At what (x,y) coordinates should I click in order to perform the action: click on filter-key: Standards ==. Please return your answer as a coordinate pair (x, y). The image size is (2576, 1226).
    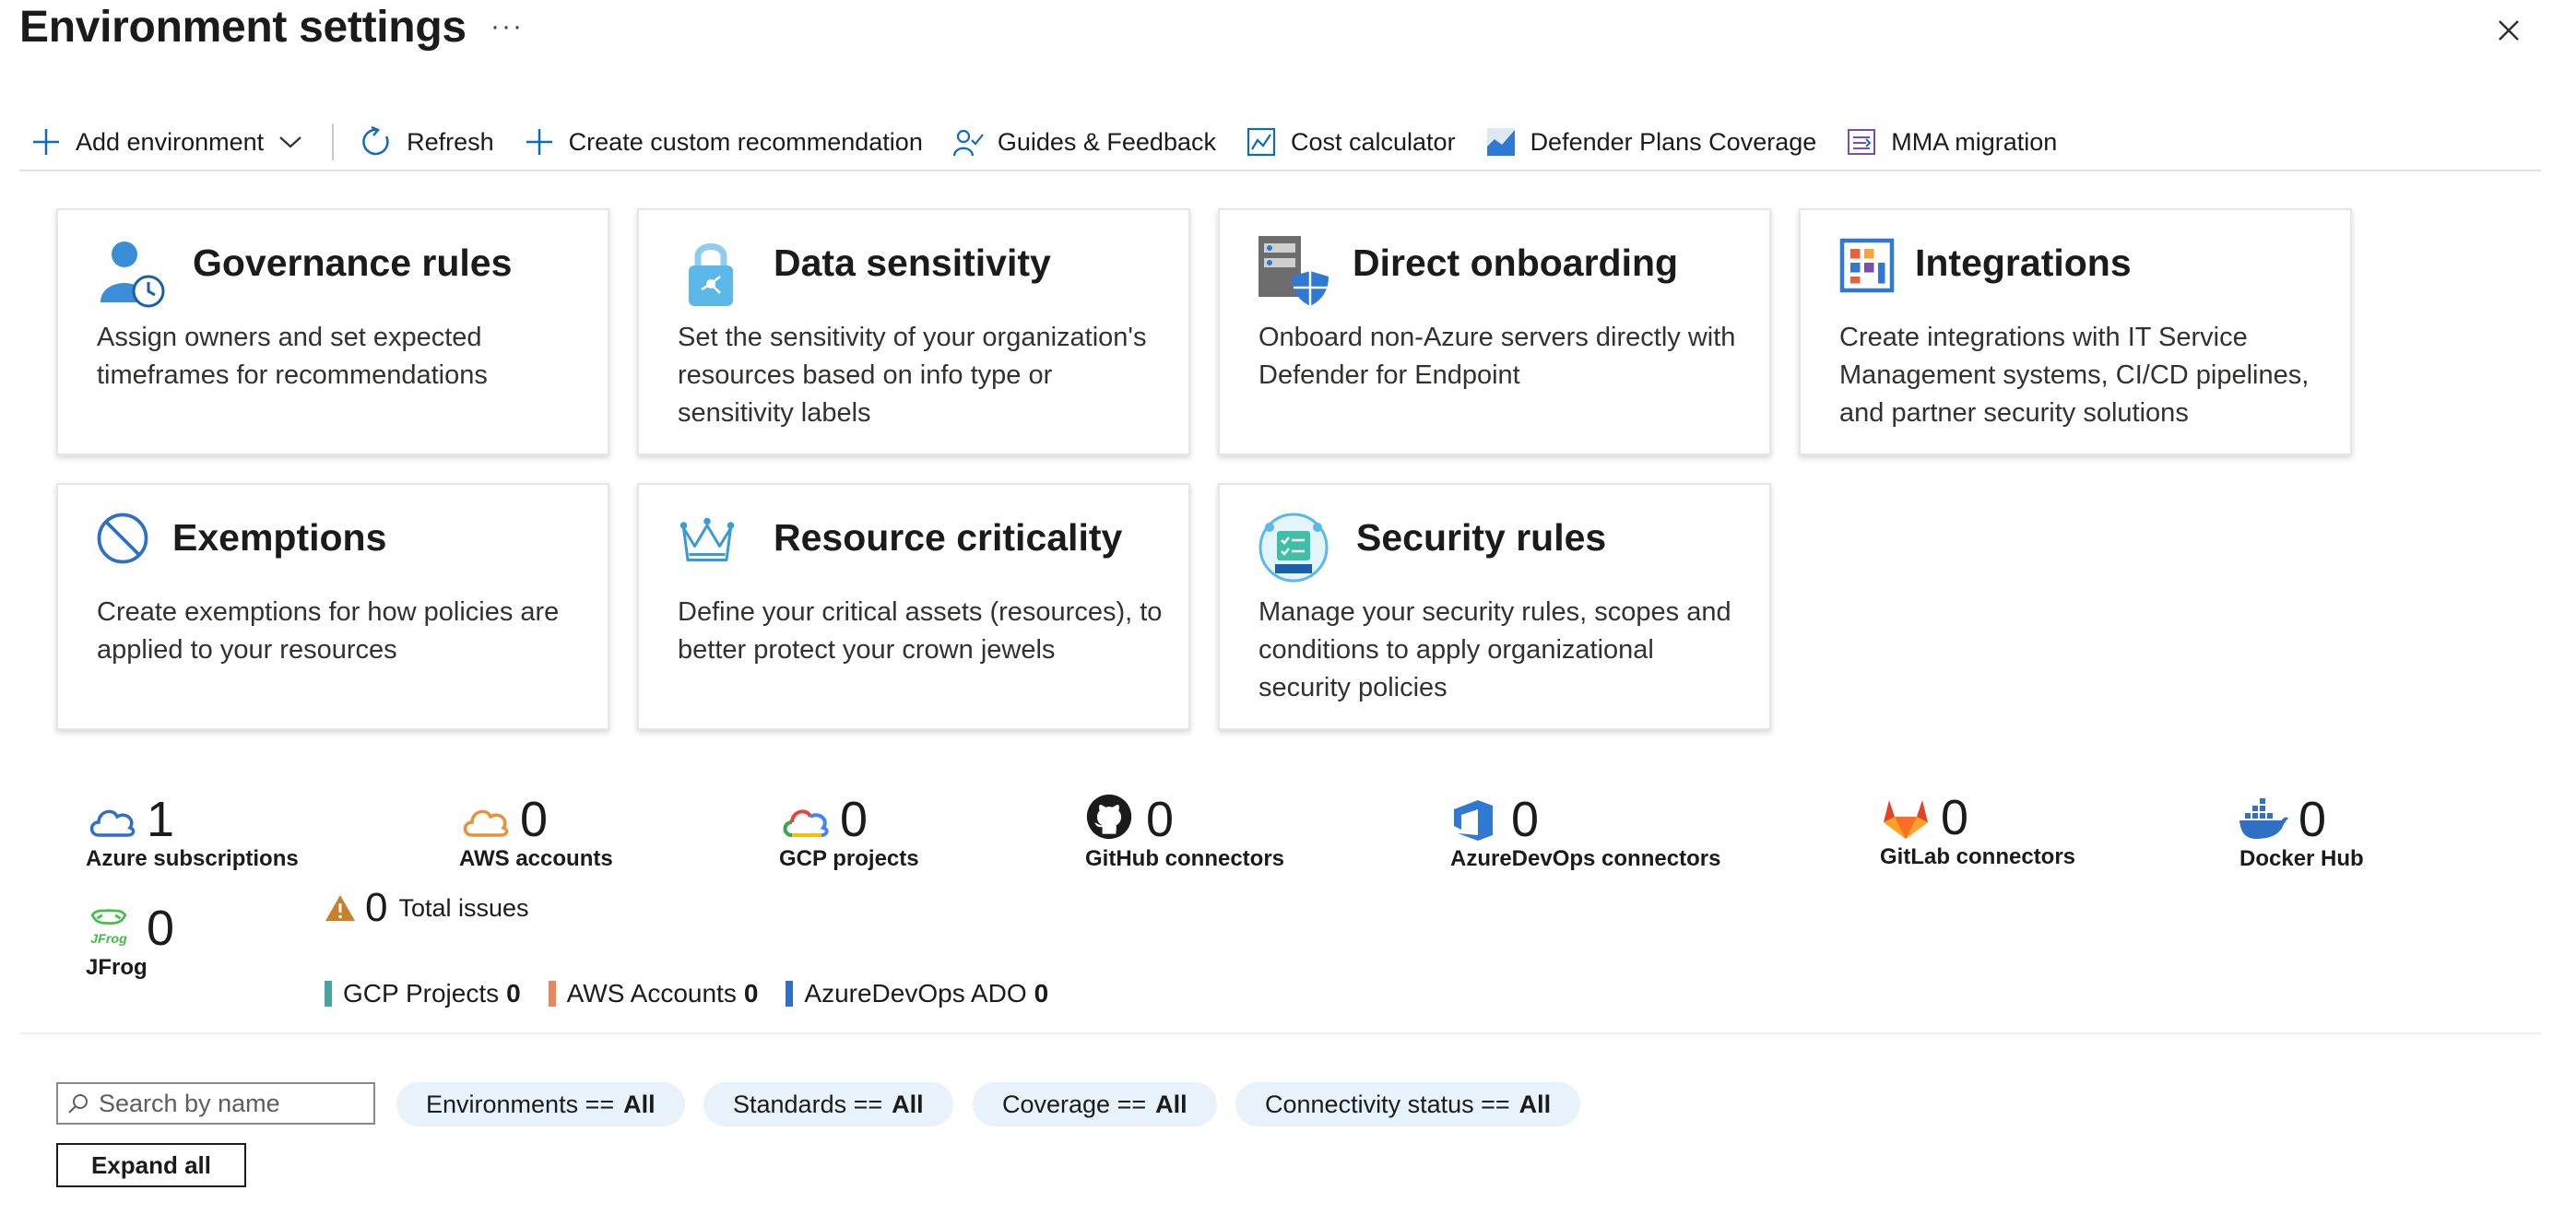
    Looking at the image, I should click on (808, 1104).